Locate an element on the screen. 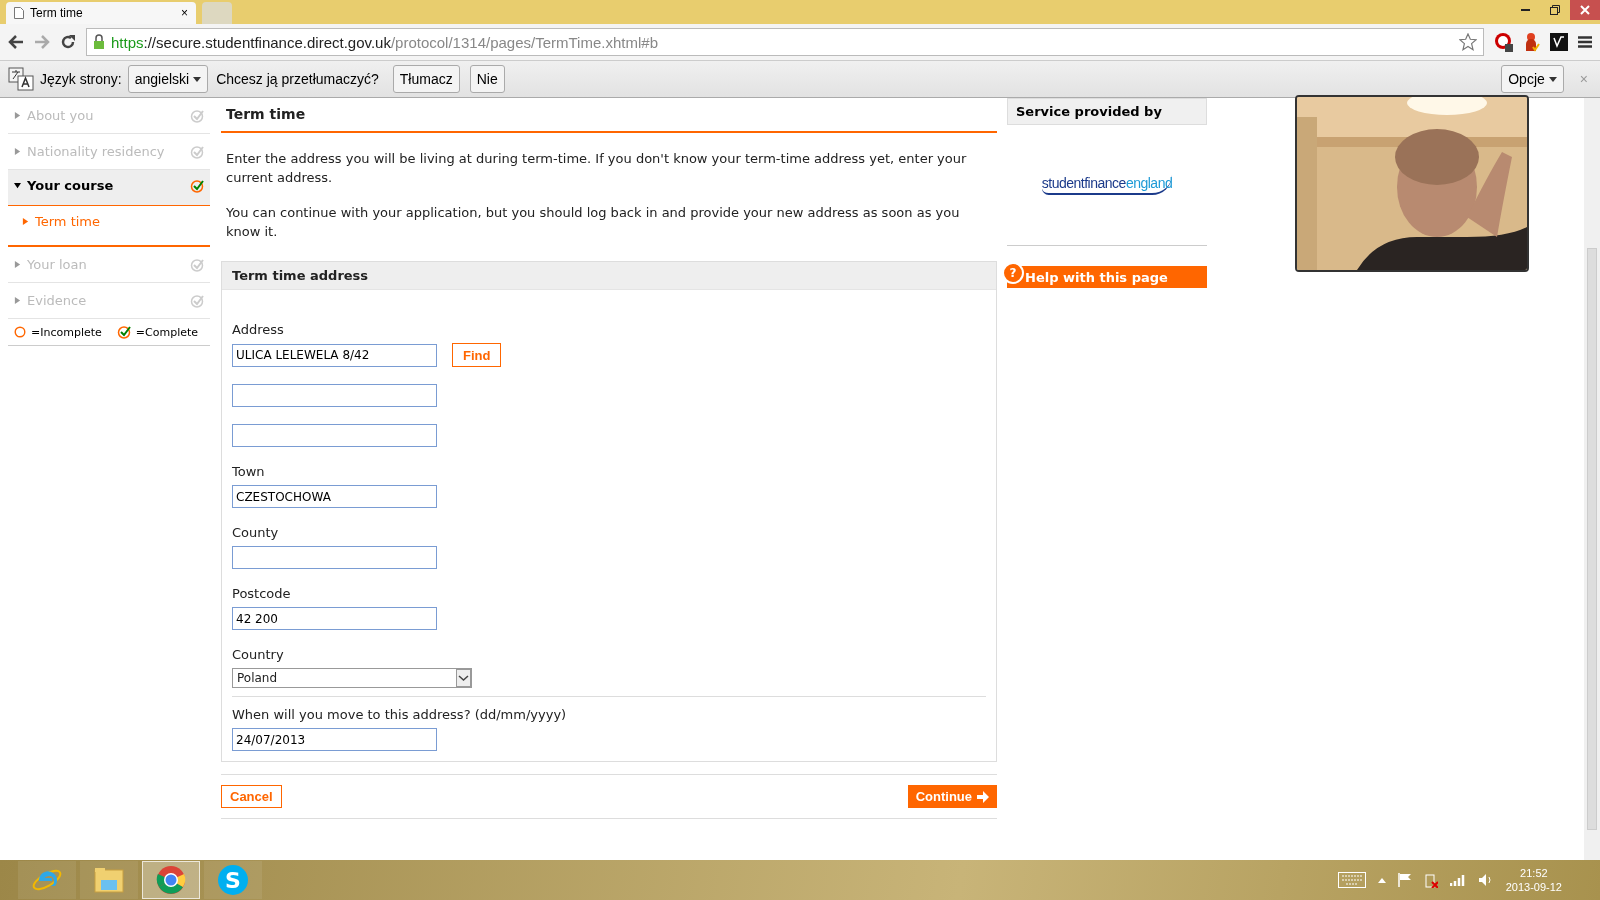  intro-paragraph: Enter the address you will be living at during term-time. If you don't know your term-time address yet, enter your current address. is located at coordinates (597, 168).